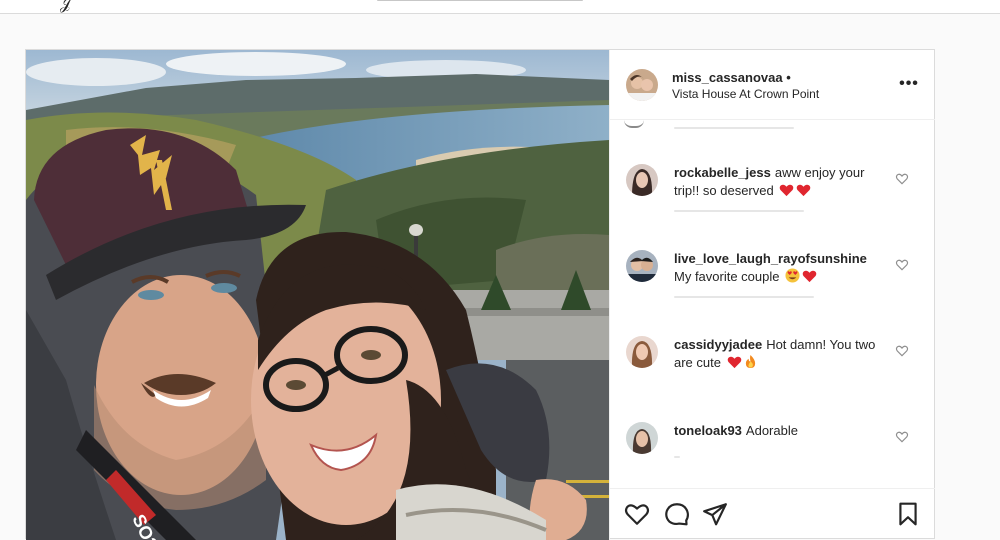 This screenshot has width=1000, height=540. Describe the element at coordinates (727, 276) in the screenshot. I see `comment-text: My favorite couple` at that location.